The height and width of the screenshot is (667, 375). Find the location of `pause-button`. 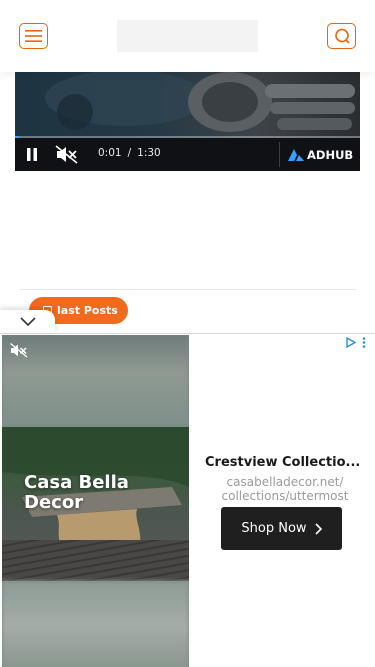

pause-button is located at coordinates (32, 154).